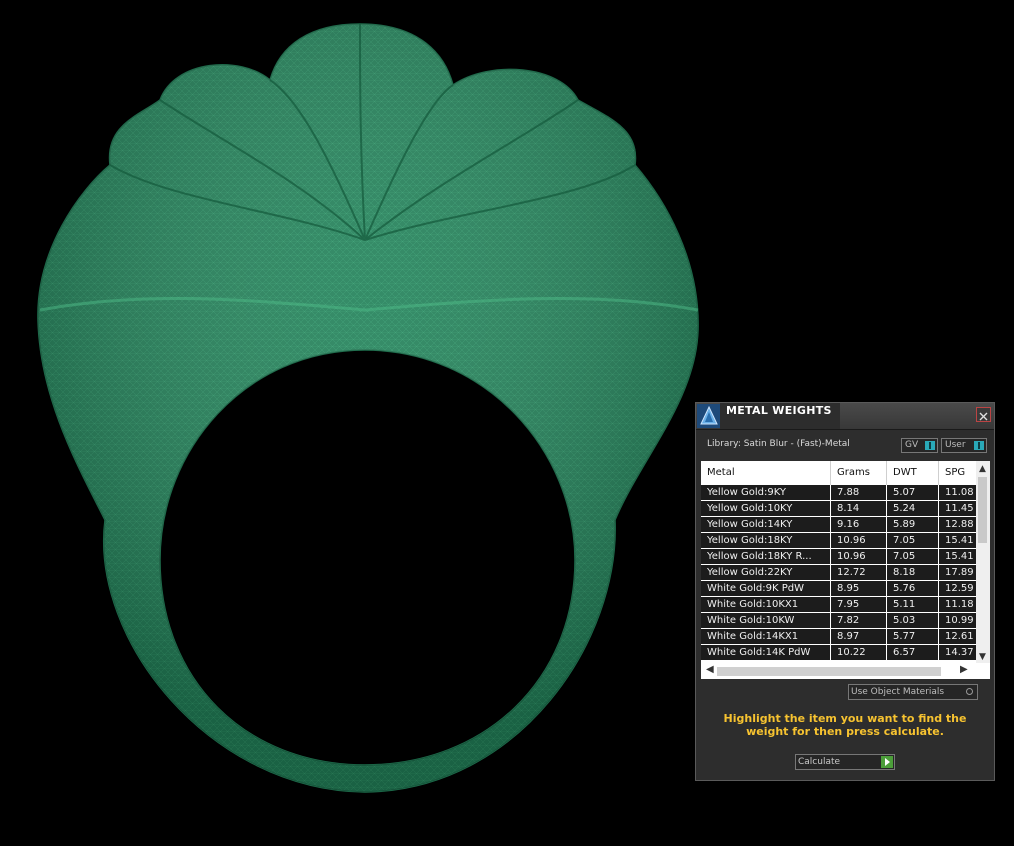  Describe the element at coordinates (913, 524) in the screenshot. I see `dwt-cell: 5.89` at that location.